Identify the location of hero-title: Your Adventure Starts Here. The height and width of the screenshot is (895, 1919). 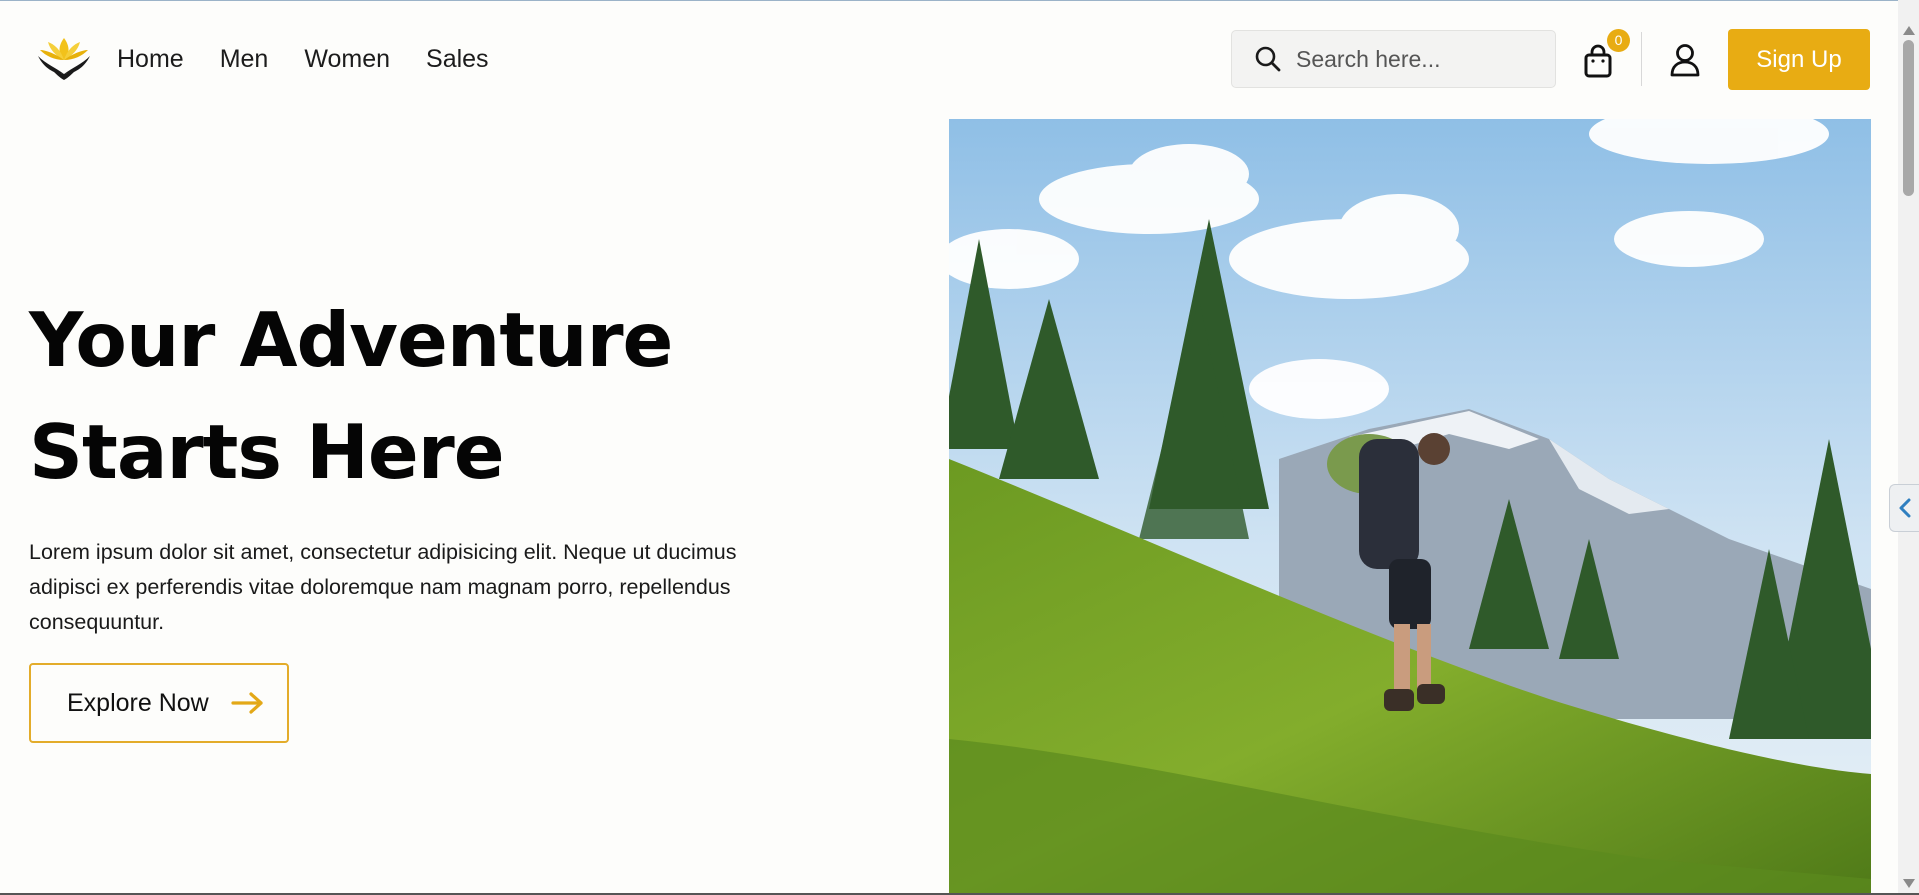
(379, 396).